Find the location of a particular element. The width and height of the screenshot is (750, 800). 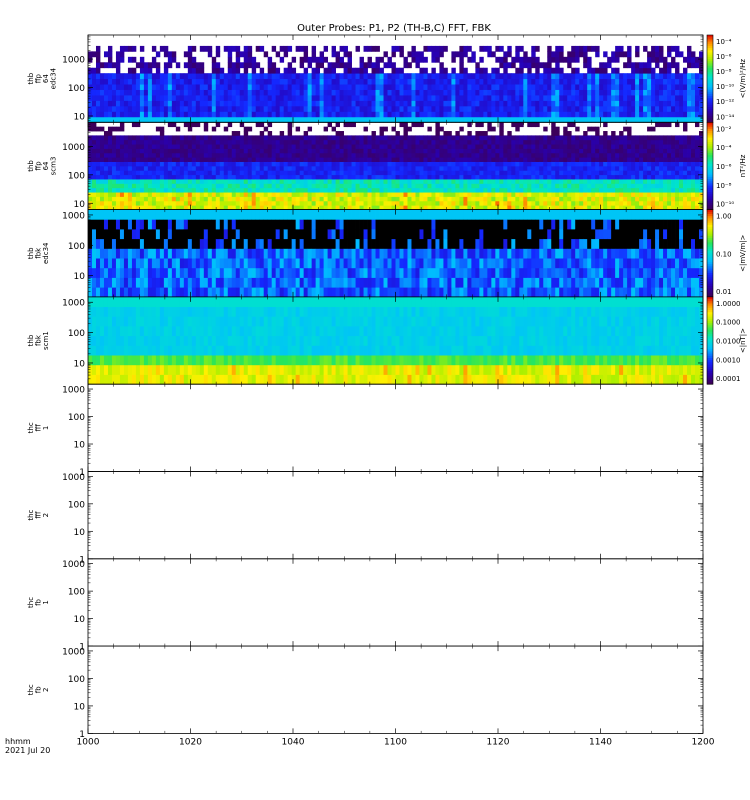

colorbar-tick-label: 0.1000 is located at coordinates (728, 323).